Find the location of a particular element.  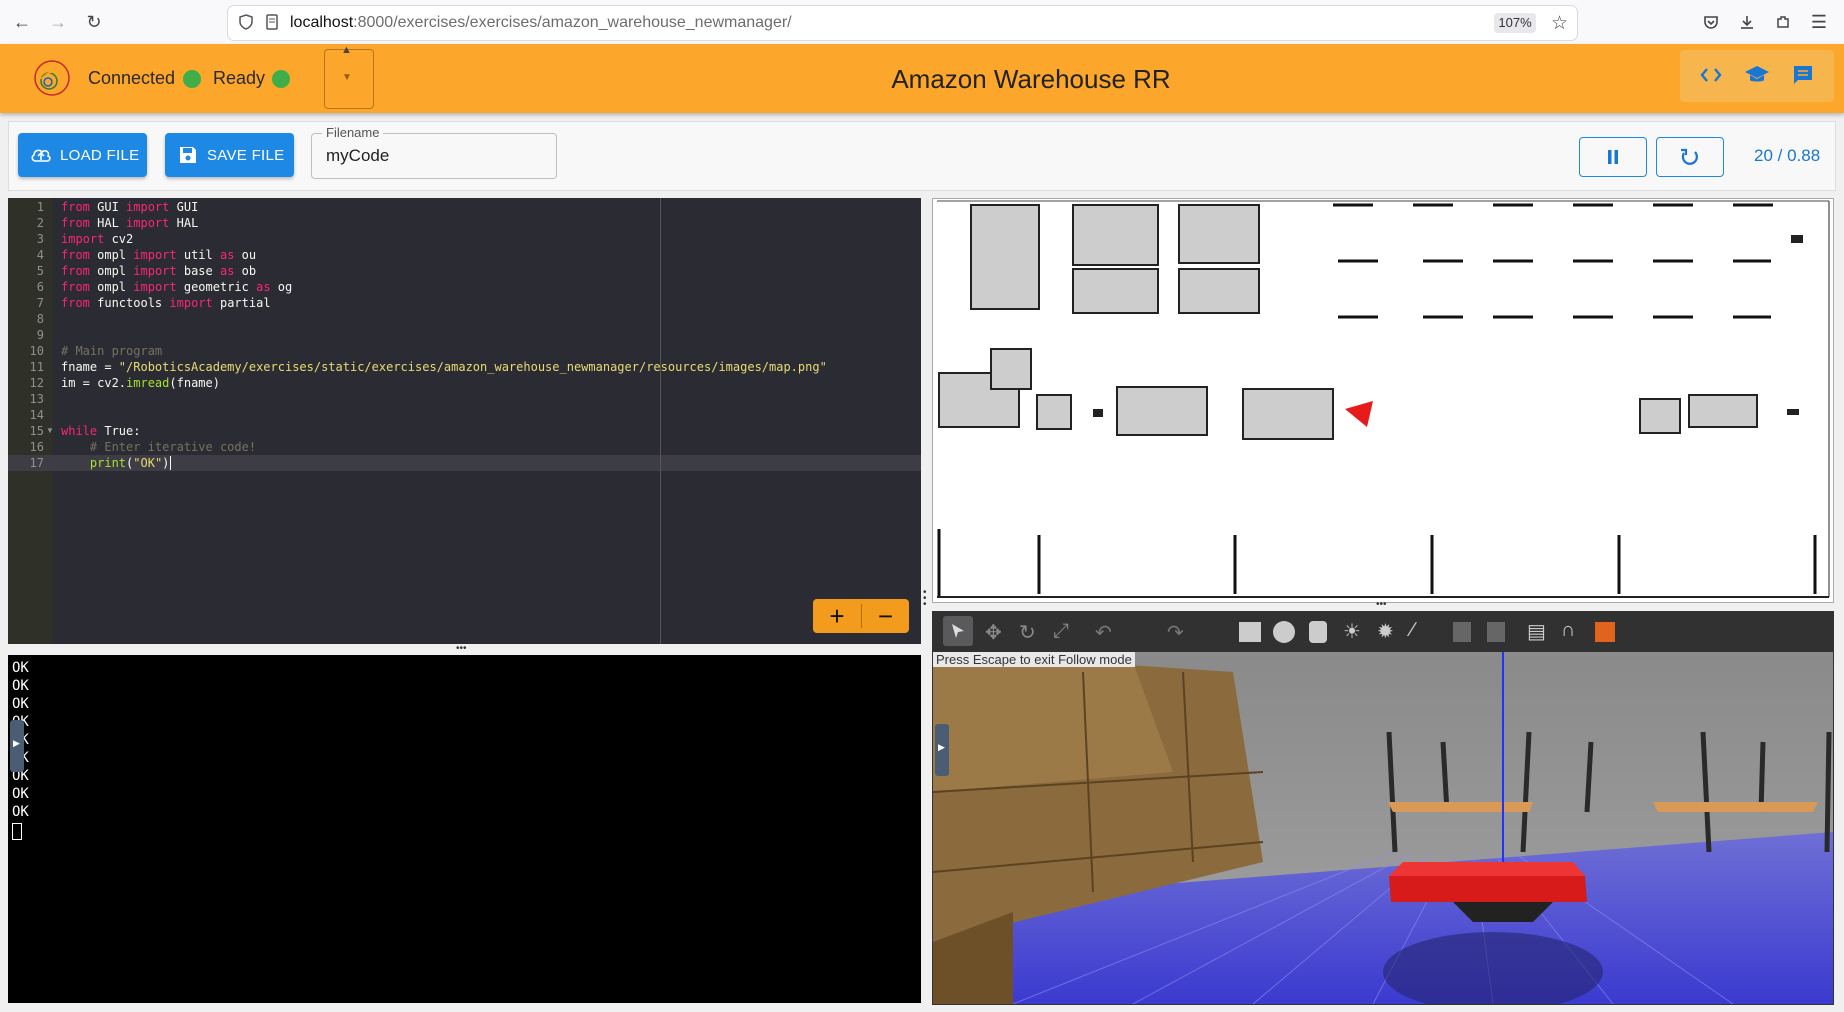

chat-icon is located at coordinates (1803, 75).